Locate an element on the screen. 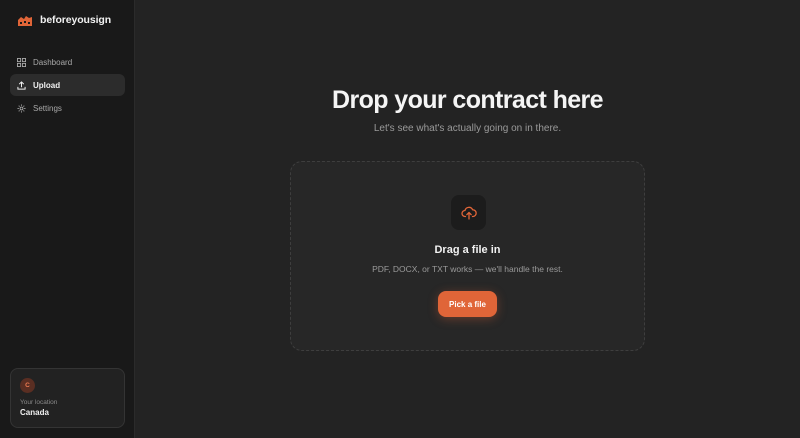  sidebar-item-label: Settings is located at coordinates (47, 108).